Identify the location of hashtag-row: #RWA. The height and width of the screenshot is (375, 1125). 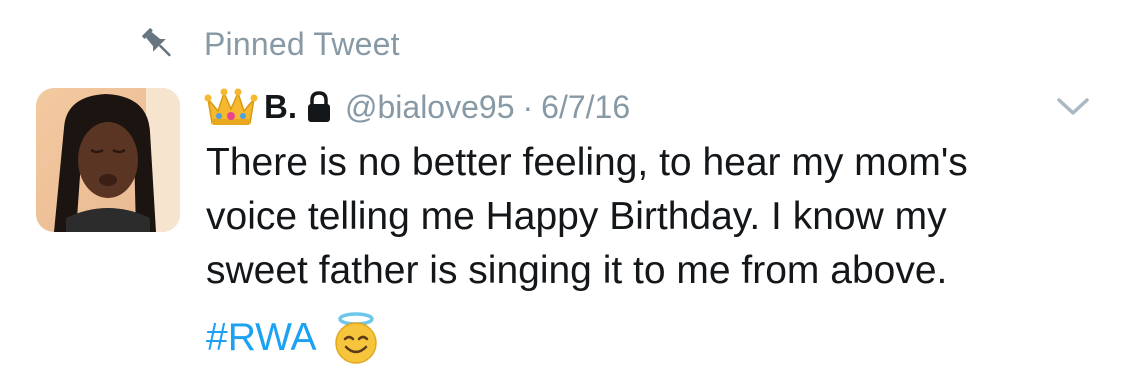
(293, 338).